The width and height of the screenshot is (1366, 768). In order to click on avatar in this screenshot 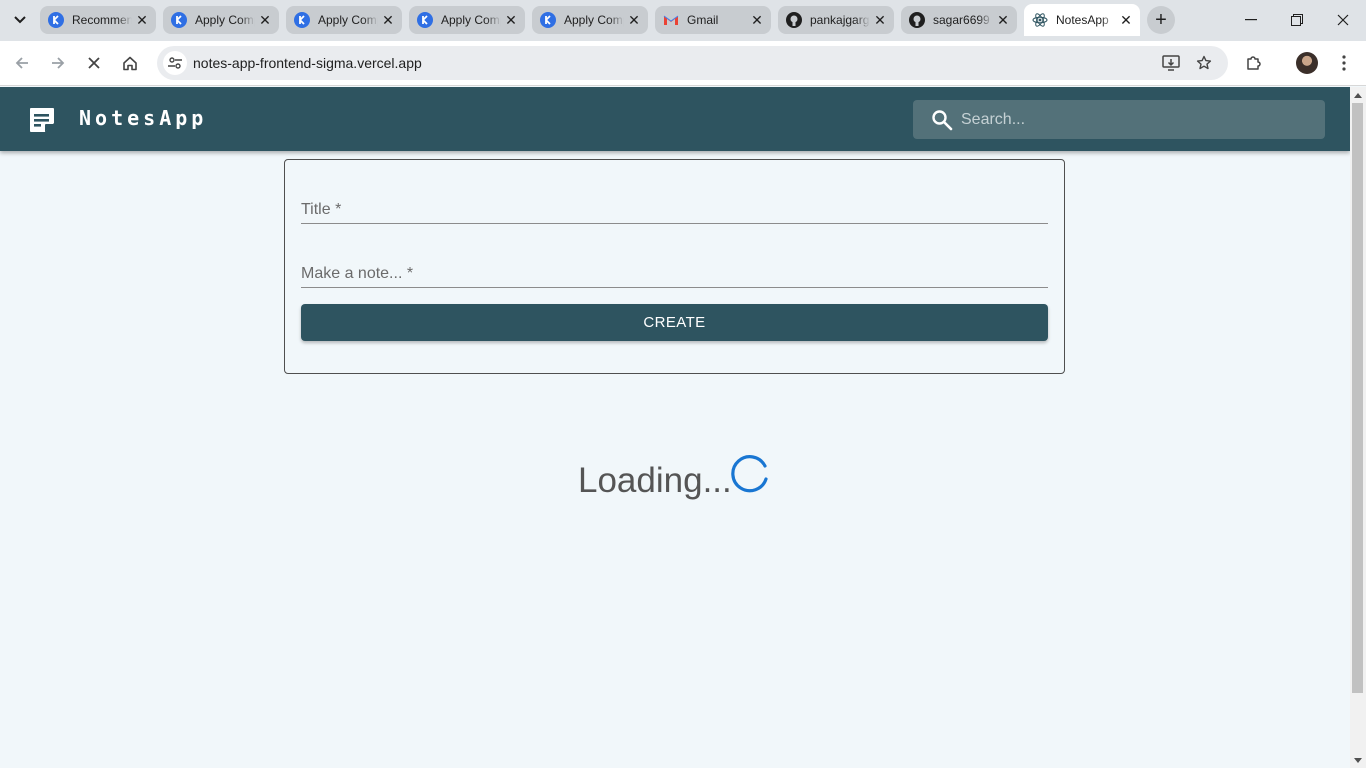, I will do `click(1307, 63)`.